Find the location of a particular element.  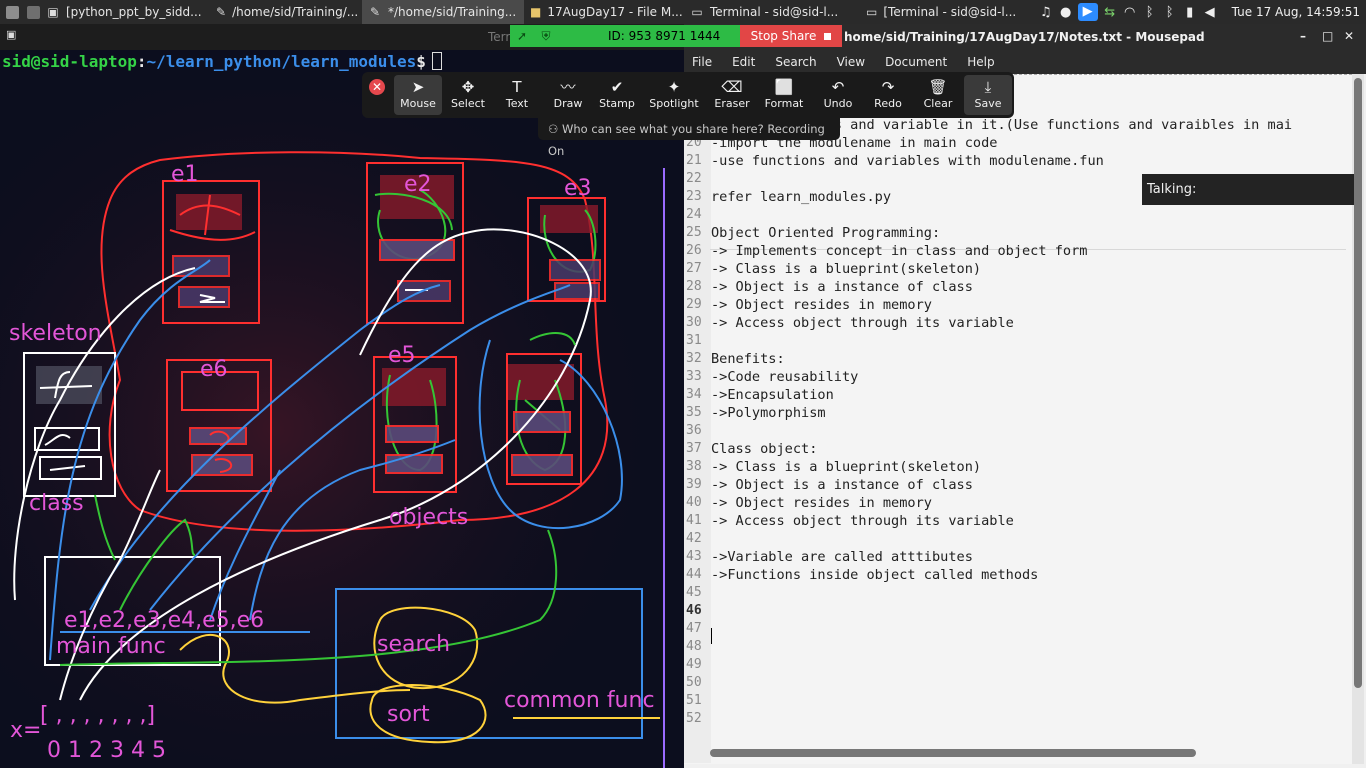

line-number: 37 is located at coordinates (694, 448).